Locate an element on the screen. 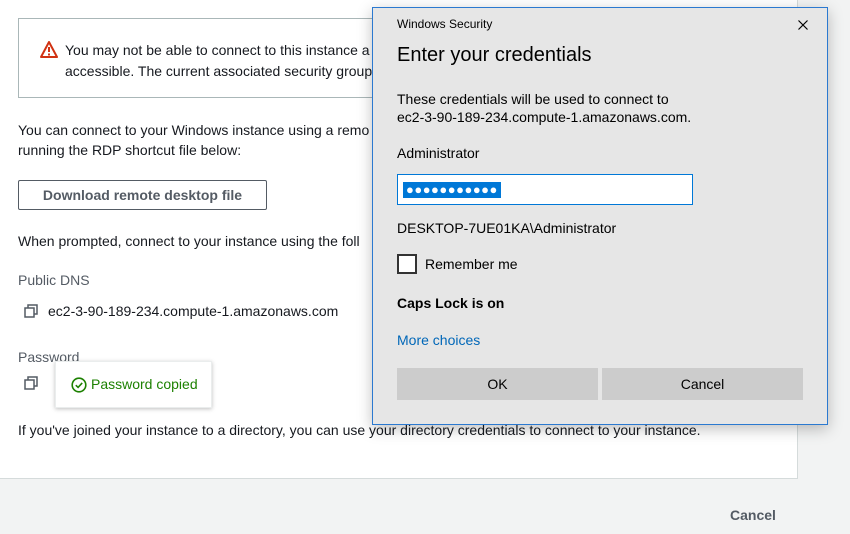 Image resolution: width=850 pixels, height=534 pixels. more-choices-link: More choices is located at coordinates (438, 340).